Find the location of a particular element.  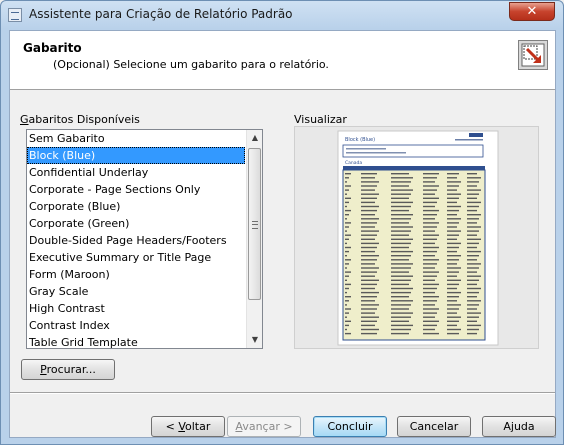

list-item: Corporate (Blue) is located at coordinates (136, 206).